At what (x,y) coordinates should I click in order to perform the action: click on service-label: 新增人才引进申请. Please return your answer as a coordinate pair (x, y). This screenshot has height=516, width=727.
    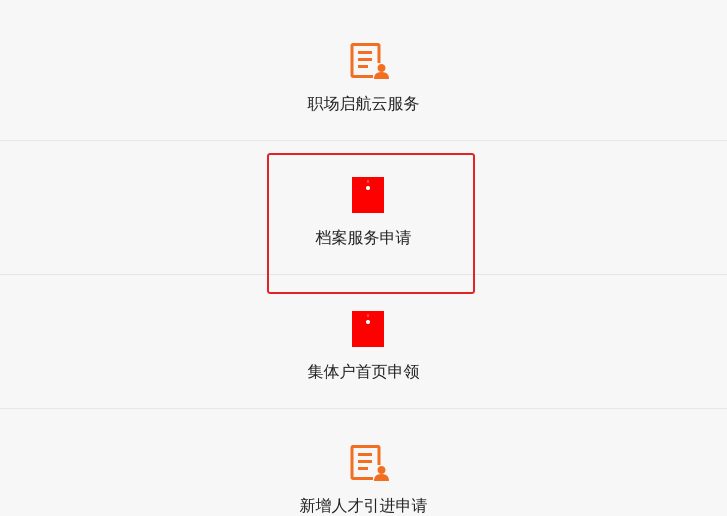
    Looking at the image, I should click on (364, 506).